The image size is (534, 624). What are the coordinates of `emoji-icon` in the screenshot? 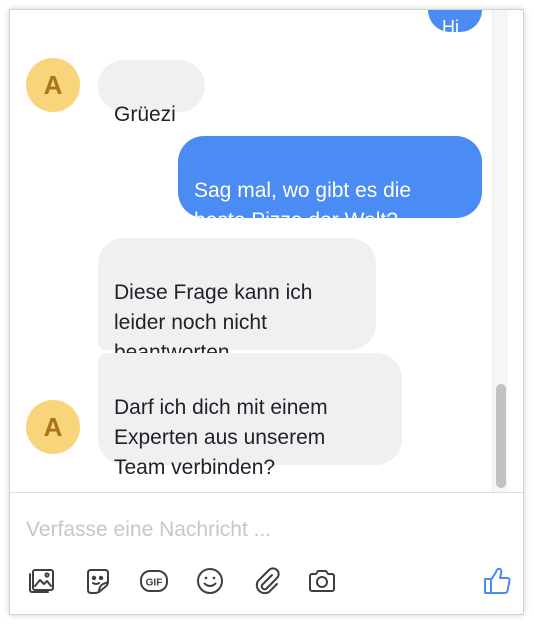 It's located at (210, 581).